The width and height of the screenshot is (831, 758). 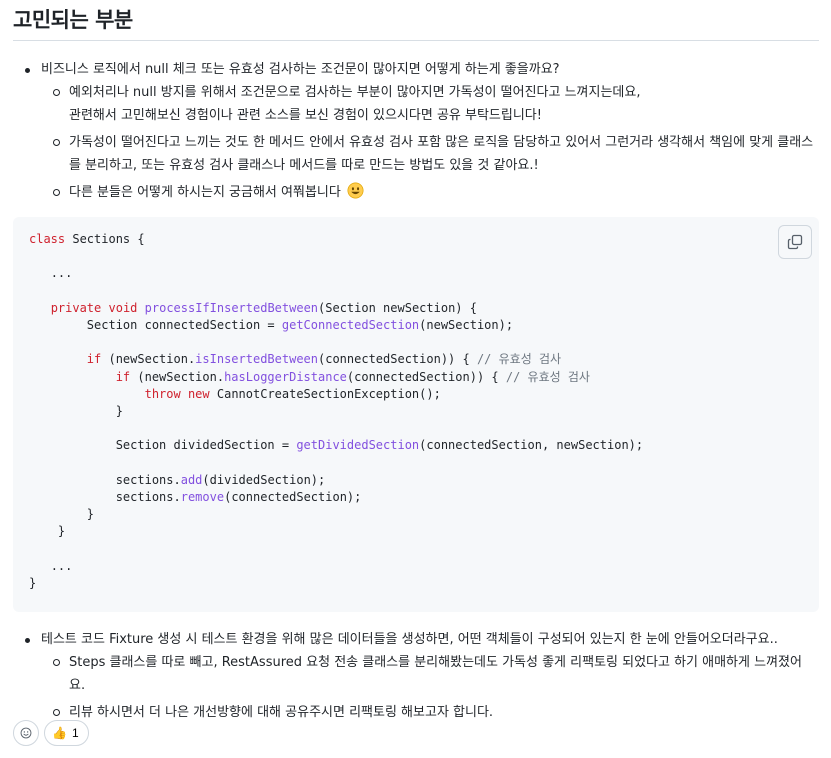 What do you see at coordinates (531, 445) in the screenshot?
I see `code-token: (connectedSection, newSection);` at bounding box center [531, 445].